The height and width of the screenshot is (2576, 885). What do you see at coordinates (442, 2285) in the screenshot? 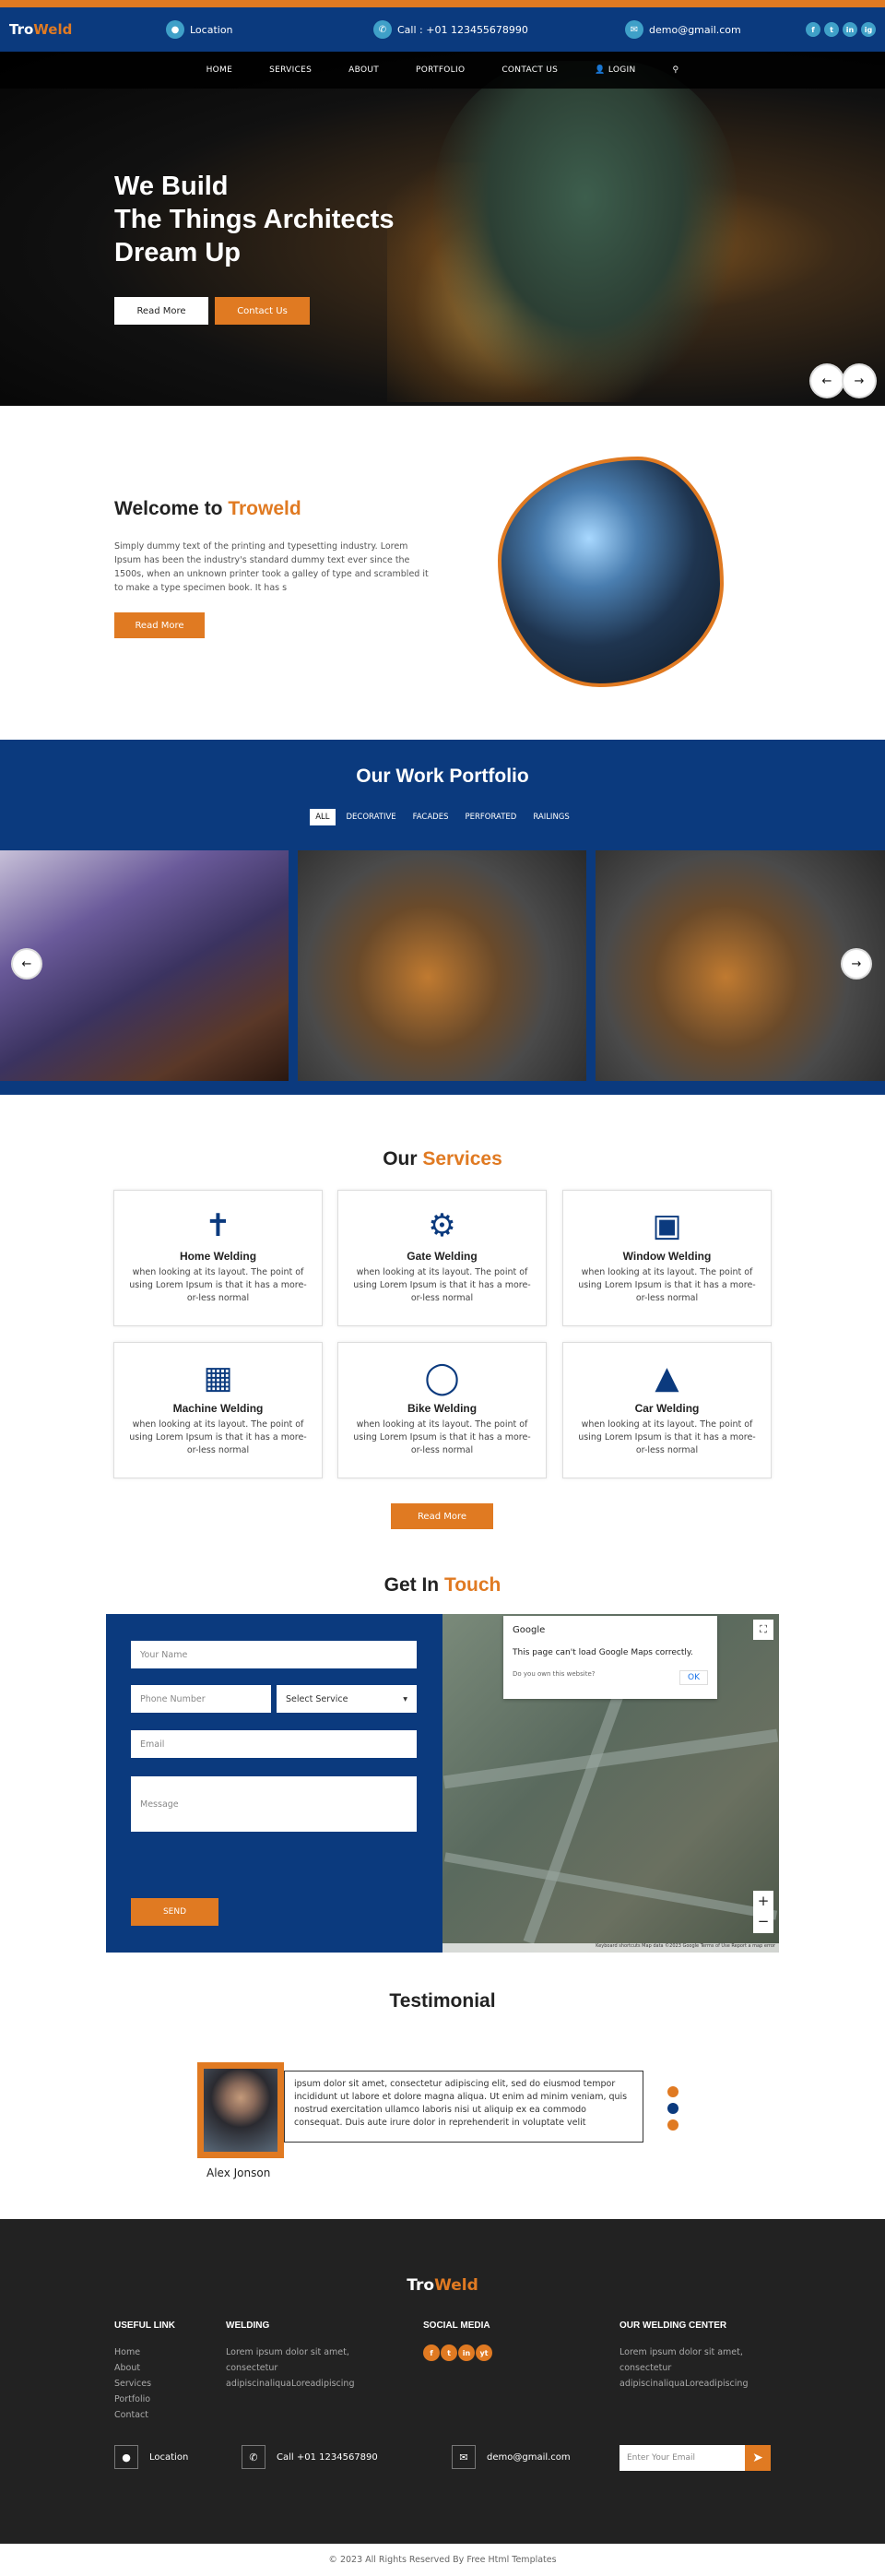
I see `footer-logo: TroWeld` at bounding box center [442, 2285].